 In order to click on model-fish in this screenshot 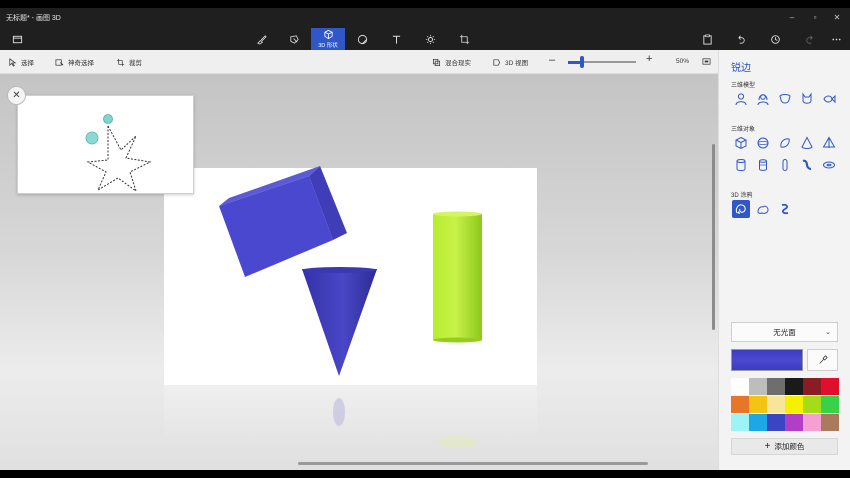, I will do `click(829, 99)`.